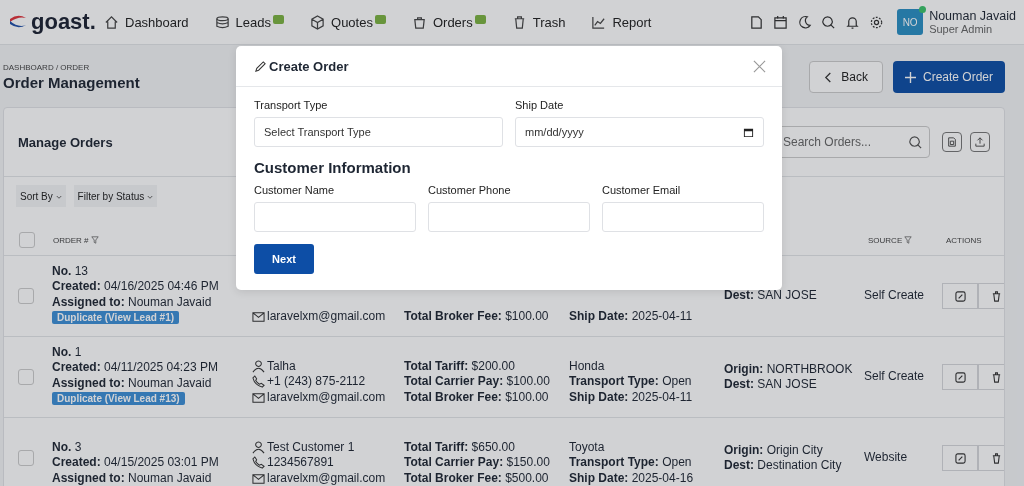 This screenshot has width=1024, height=486. I want to click on user-role: Super Admin, so click(961, 29).